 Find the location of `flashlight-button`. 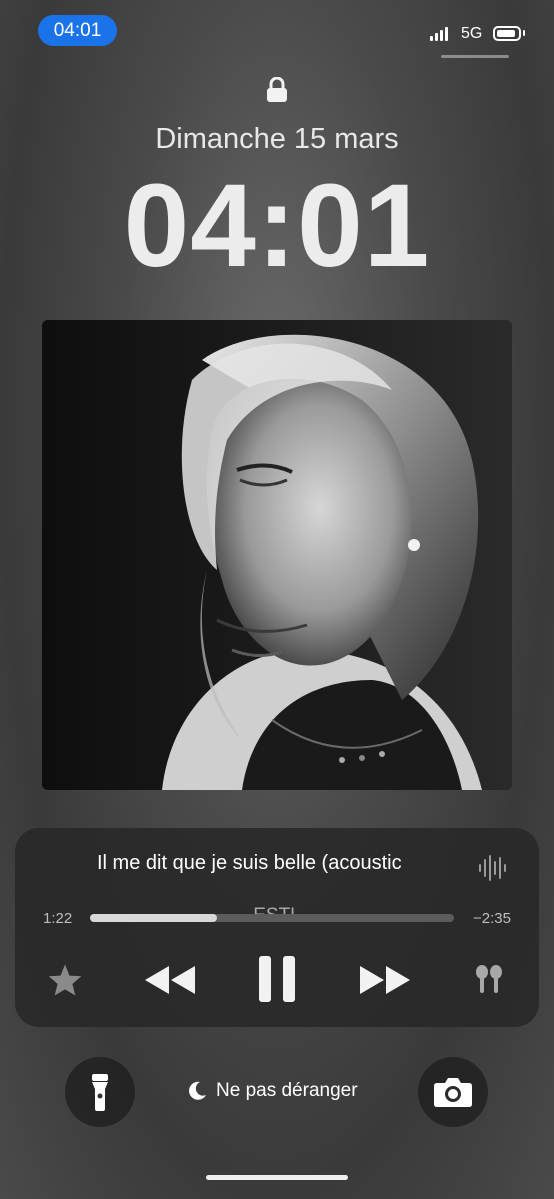

flashlight-button is located at coordinates (100, 1092).